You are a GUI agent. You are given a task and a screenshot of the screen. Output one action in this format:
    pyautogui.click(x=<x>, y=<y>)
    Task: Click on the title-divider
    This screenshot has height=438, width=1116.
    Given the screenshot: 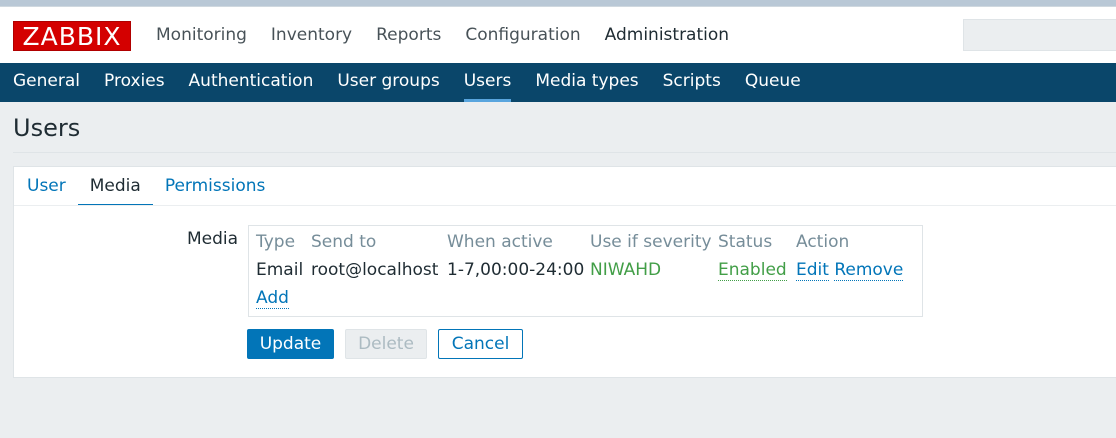 What is the action you would take?
    pyautogui.click(x=564, y=152)
    